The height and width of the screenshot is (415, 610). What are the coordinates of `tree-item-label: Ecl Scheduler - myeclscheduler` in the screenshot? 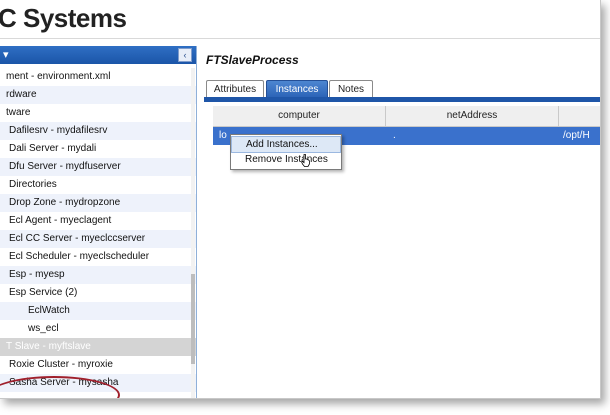 It's located at (79, 256).